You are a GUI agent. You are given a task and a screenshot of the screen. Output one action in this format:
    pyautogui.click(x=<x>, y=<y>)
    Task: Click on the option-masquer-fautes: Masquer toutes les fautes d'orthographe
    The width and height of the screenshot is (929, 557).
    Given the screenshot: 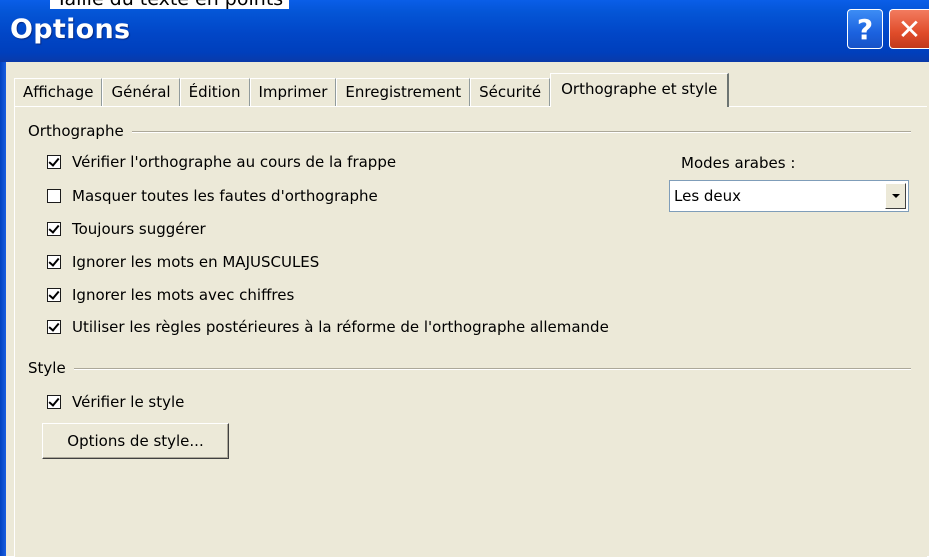 What is the action you would take?
    pyautogui.click(x=212, y=196)
    